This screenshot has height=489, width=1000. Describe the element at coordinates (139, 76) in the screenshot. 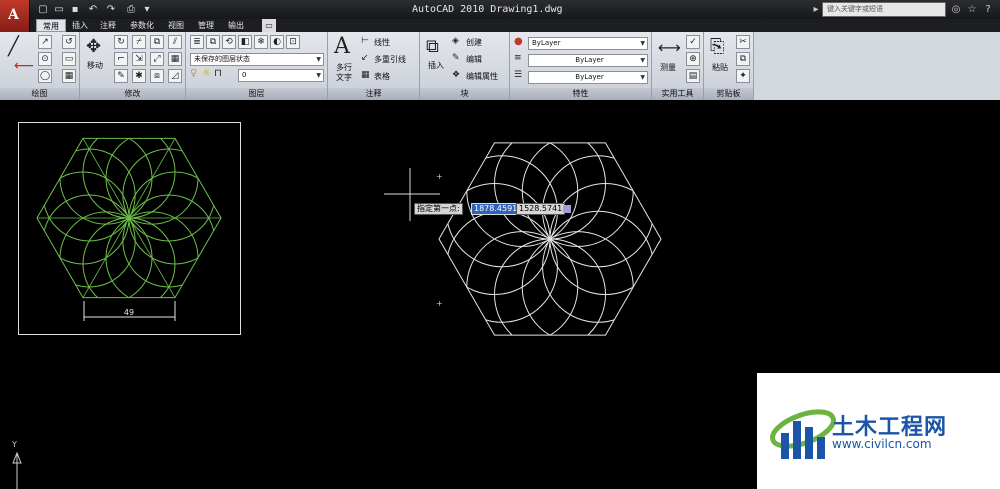

I see `explode-icon: ✱` at that location.